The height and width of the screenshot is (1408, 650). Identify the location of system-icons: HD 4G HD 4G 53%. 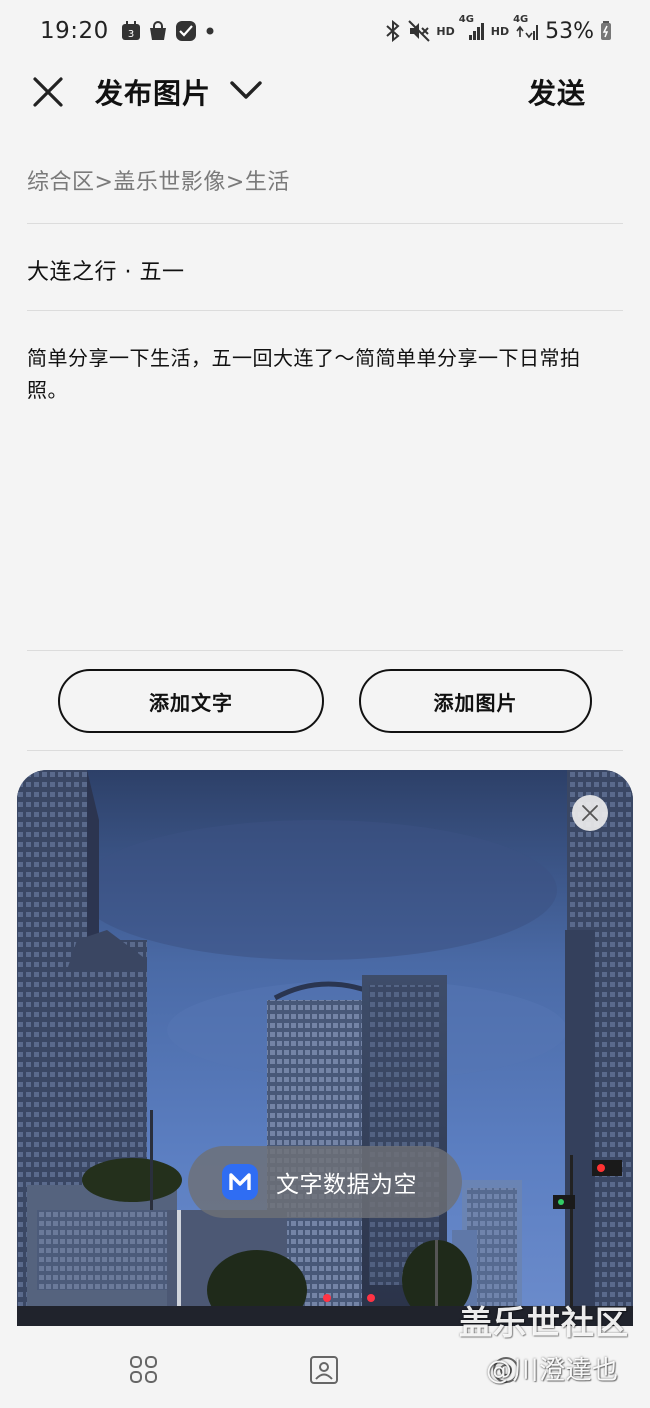
(498, 29).